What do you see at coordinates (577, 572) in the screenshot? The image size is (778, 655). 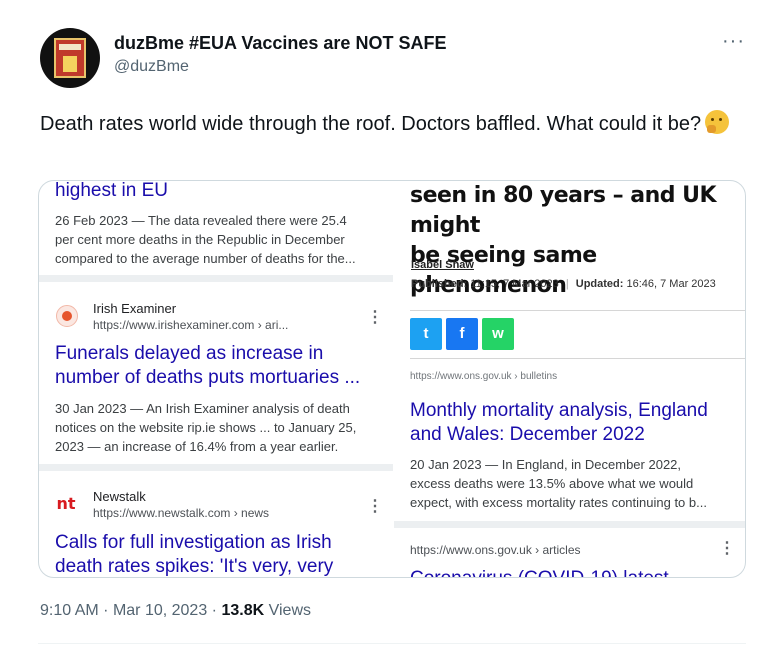 I see `result-title-clipped: Coronavirus (COVID-19) latest` at bounding box center [577, 572].